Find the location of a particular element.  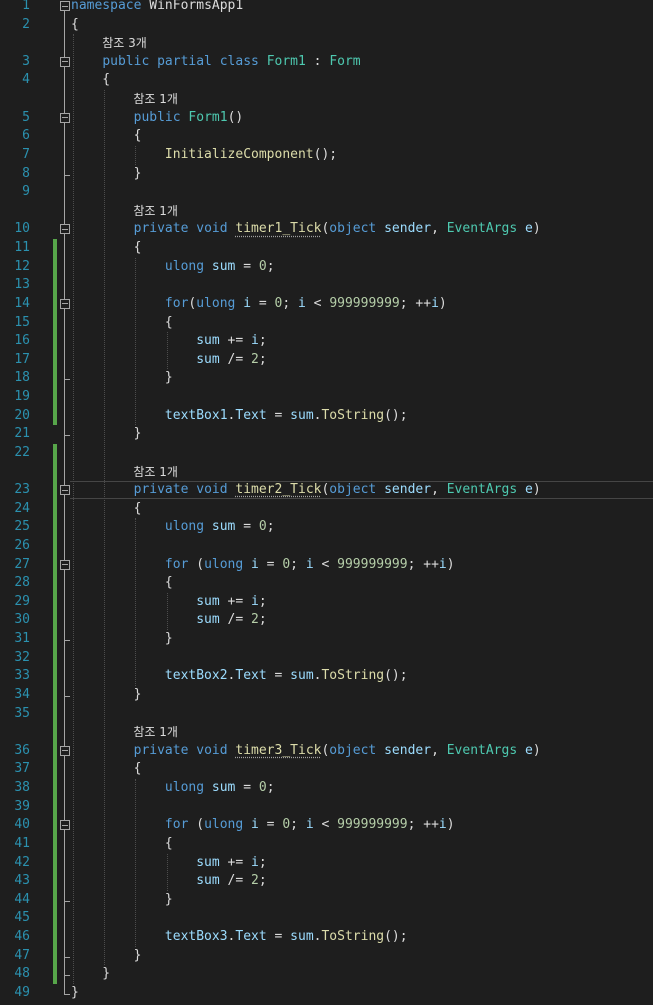

line-number: 49 is located at coordinates (22, 992).